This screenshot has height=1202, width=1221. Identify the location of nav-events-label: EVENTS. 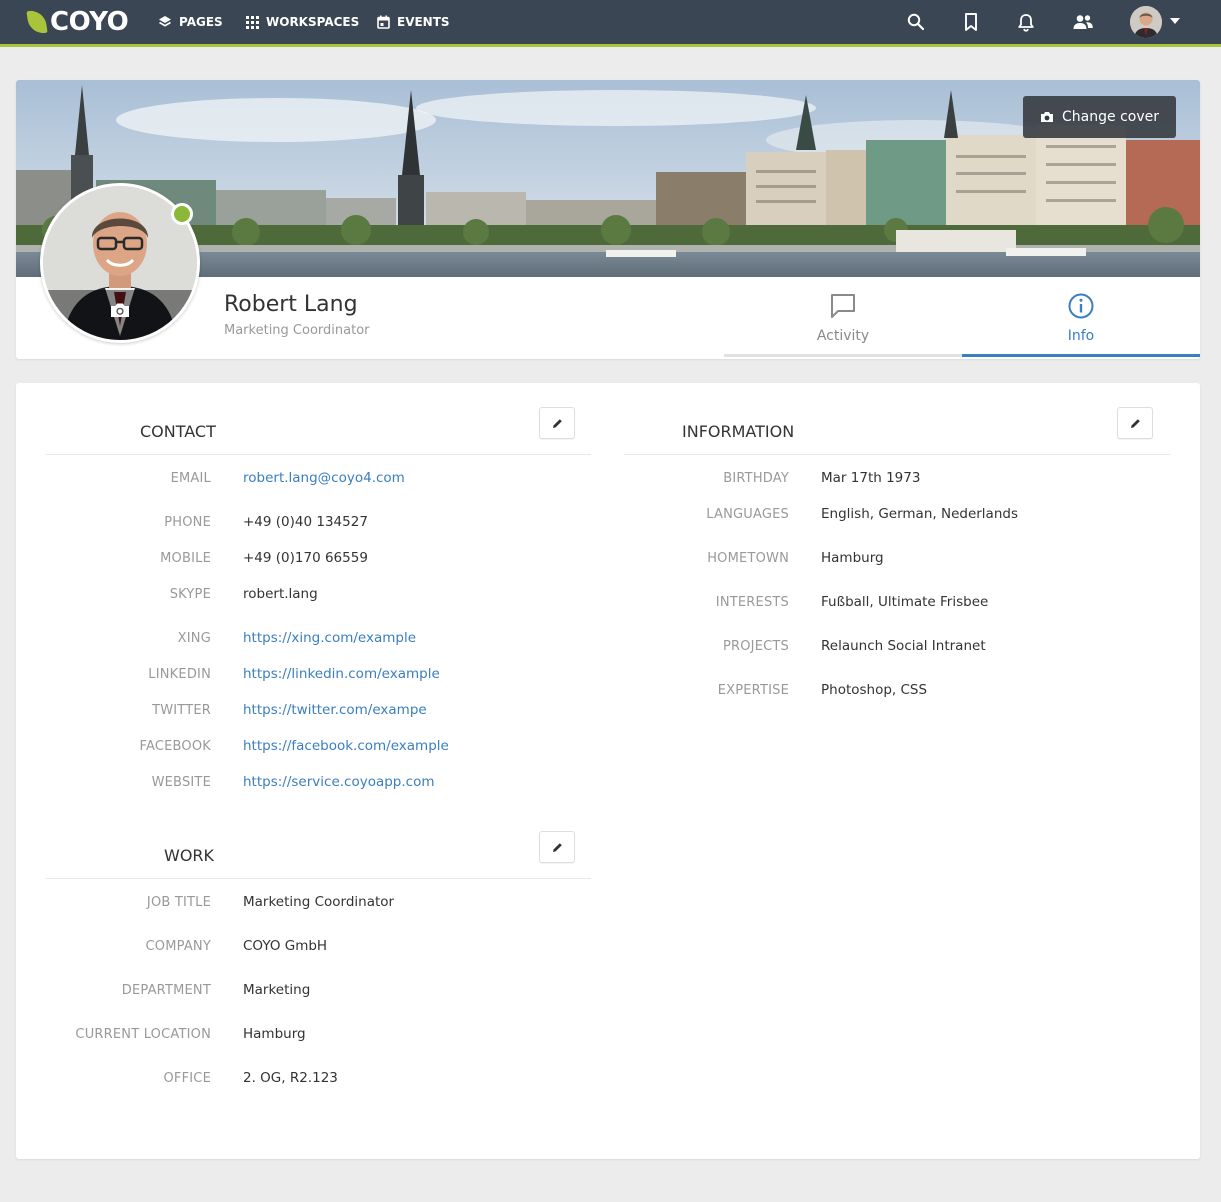
(423, 22).